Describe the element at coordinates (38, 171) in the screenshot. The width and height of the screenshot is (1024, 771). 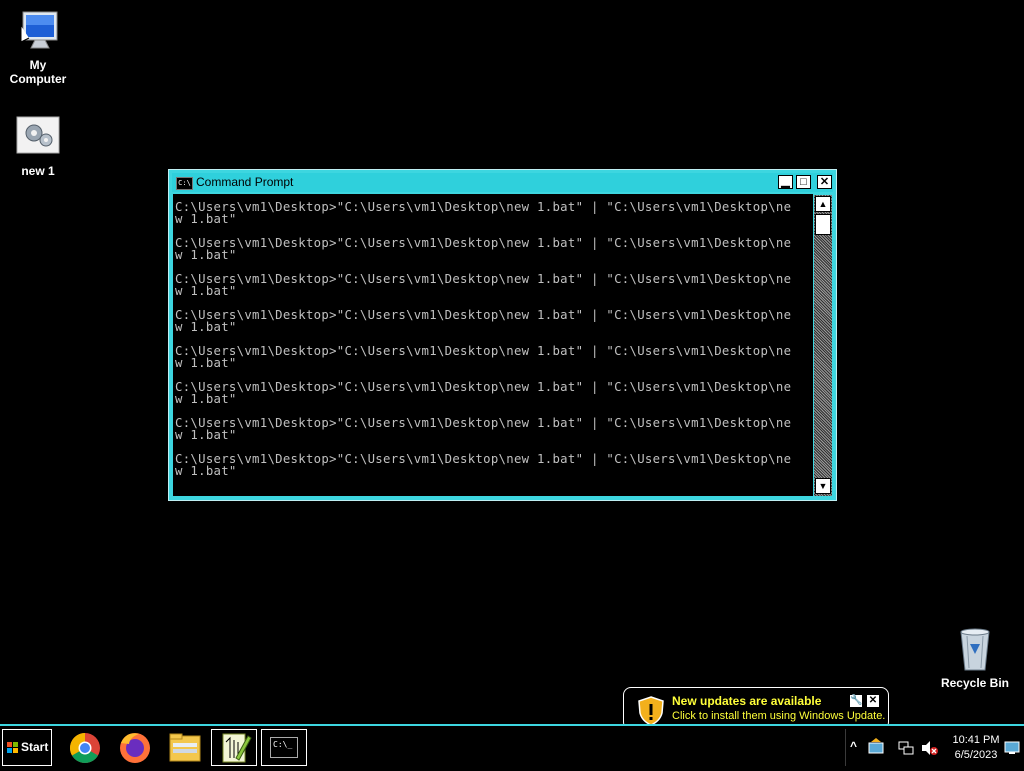
I see `desktop-icon-label: new 1` at that location.